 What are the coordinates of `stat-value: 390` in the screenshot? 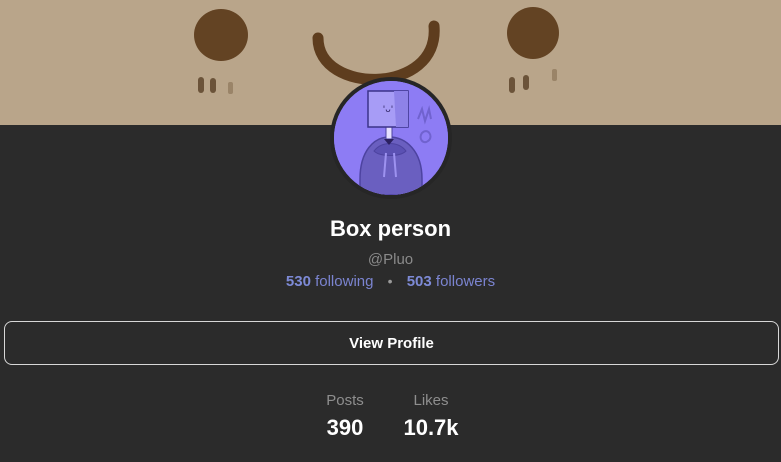 It's located at (345, 427).